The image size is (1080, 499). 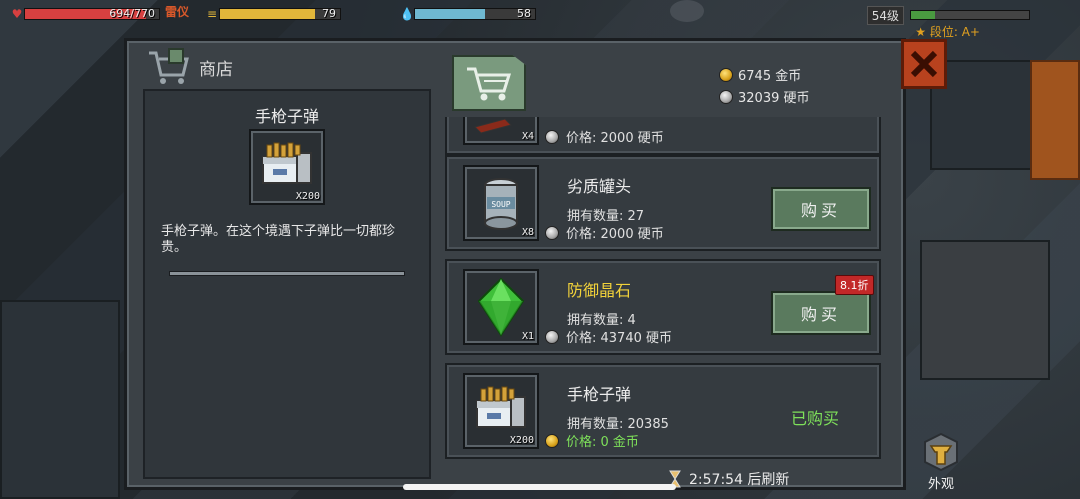 I want to click on svg-text: SOUP, so click(x=500, y=204).